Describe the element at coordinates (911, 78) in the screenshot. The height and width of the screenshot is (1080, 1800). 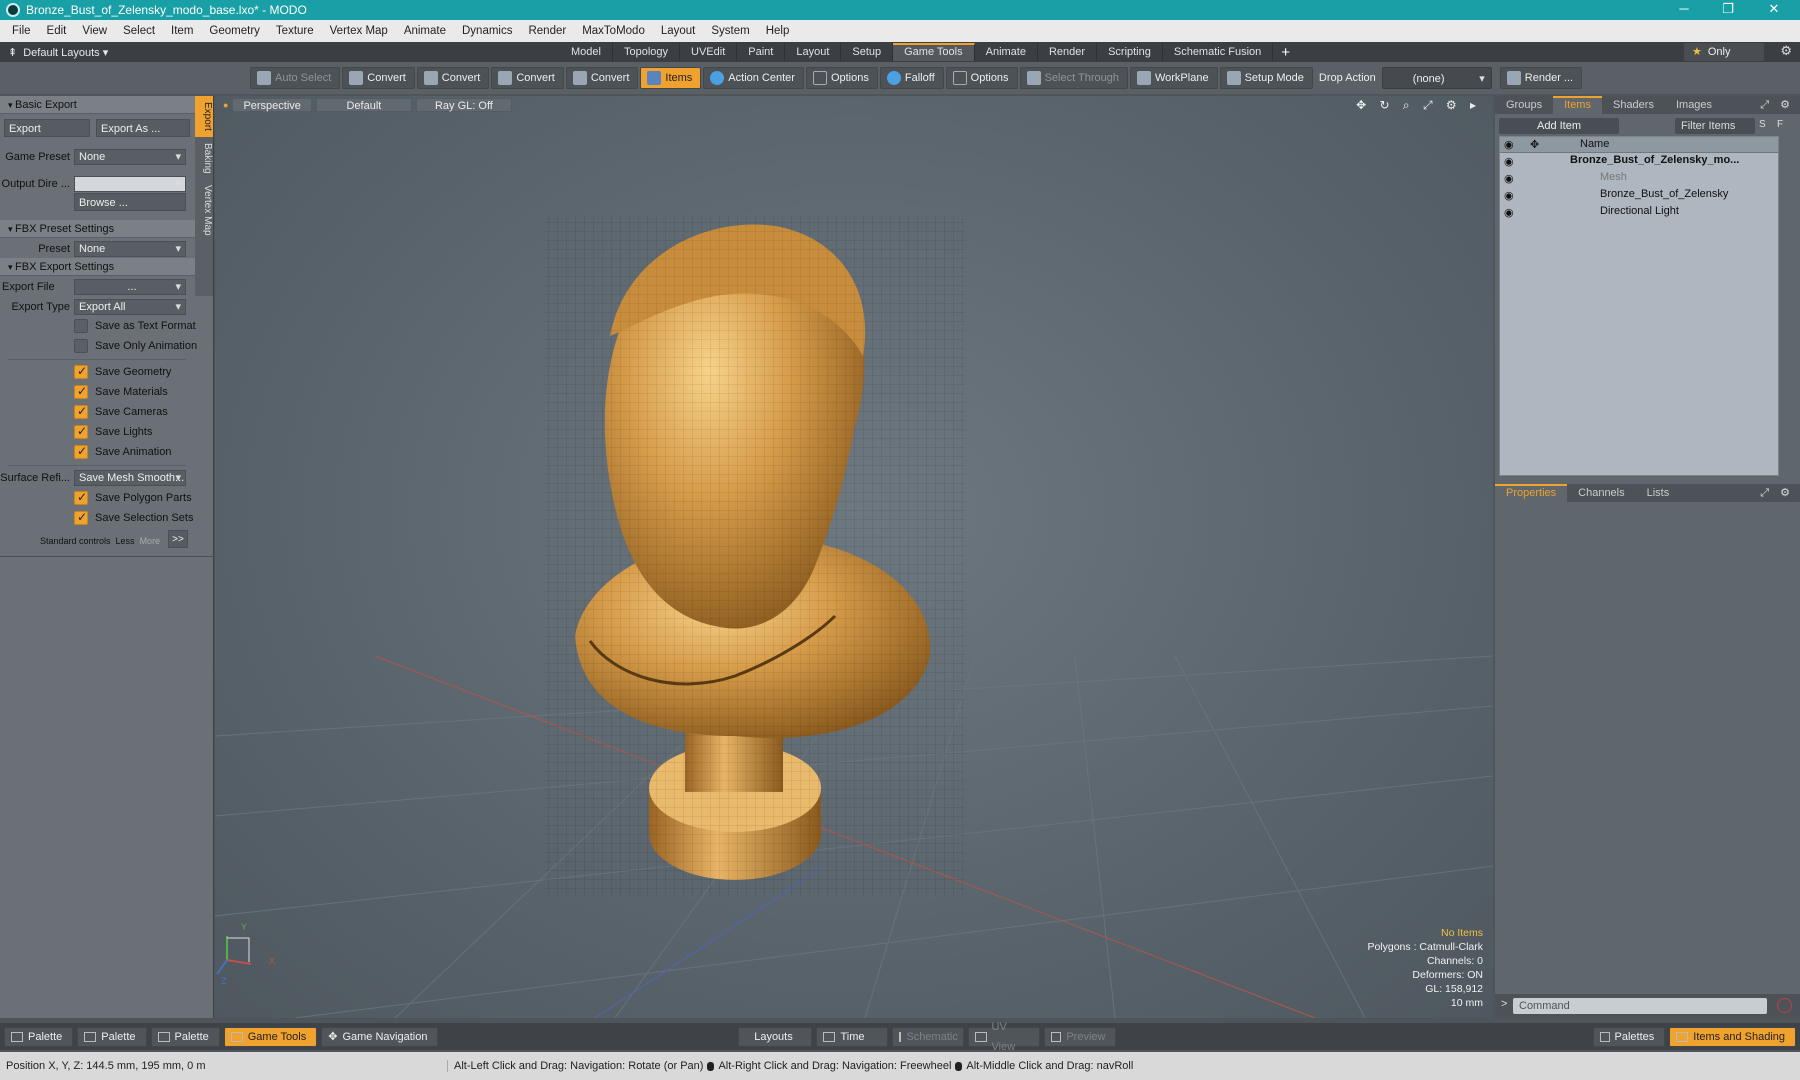
I see `falloff-button: Falloff` at that location.